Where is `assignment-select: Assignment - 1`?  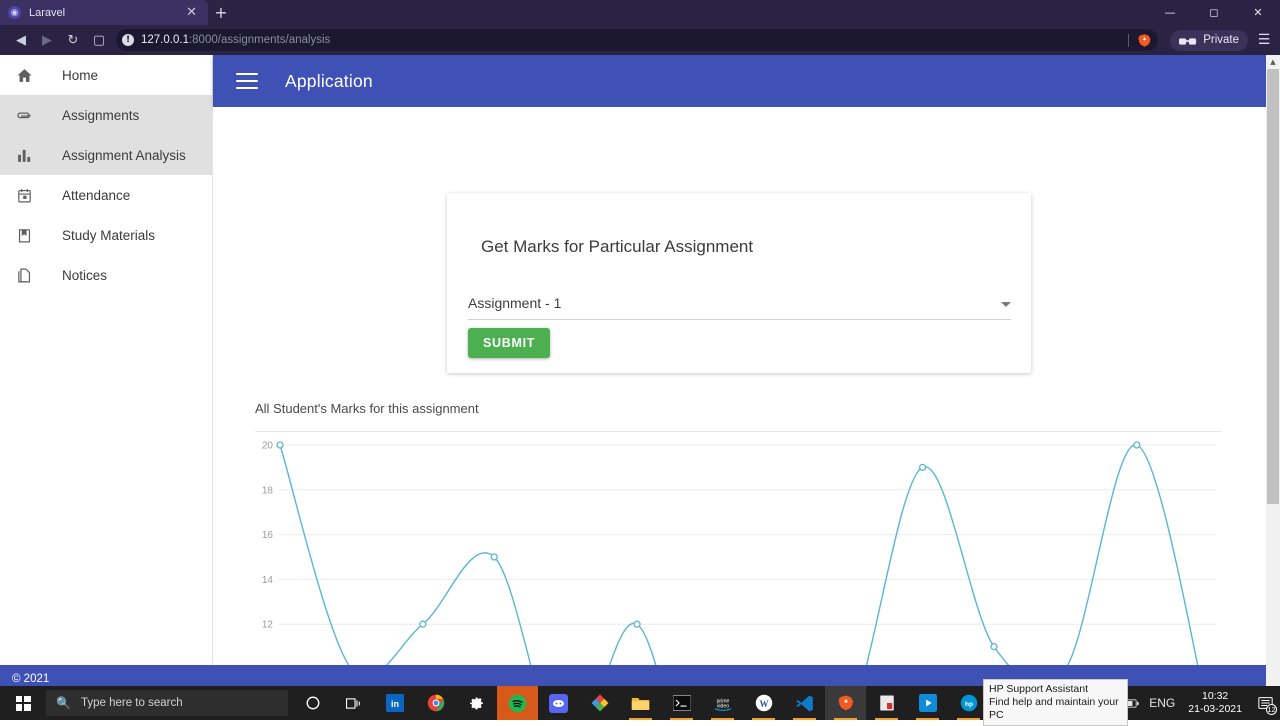
assignment-select: Assignment - 1 is located at coordinates (739, 307).